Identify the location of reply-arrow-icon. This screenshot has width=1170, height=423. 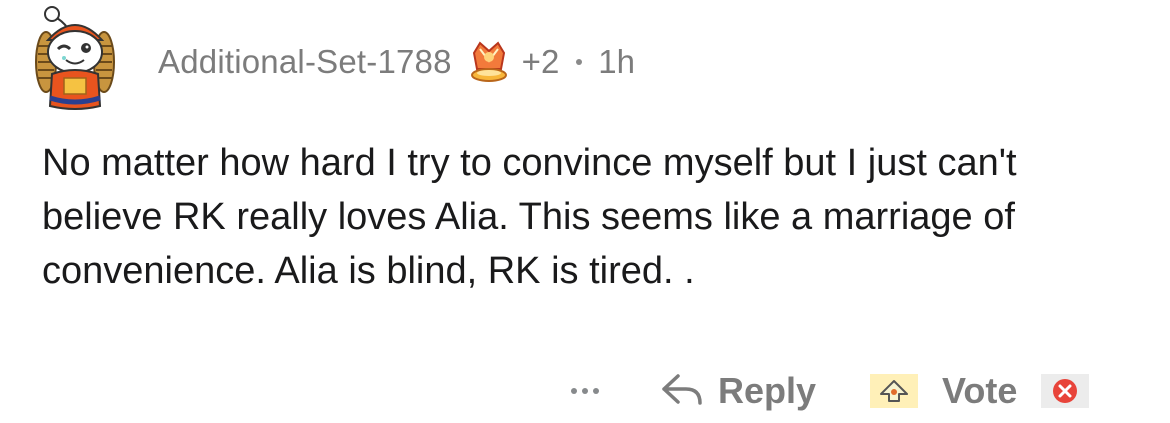
(682, 389).